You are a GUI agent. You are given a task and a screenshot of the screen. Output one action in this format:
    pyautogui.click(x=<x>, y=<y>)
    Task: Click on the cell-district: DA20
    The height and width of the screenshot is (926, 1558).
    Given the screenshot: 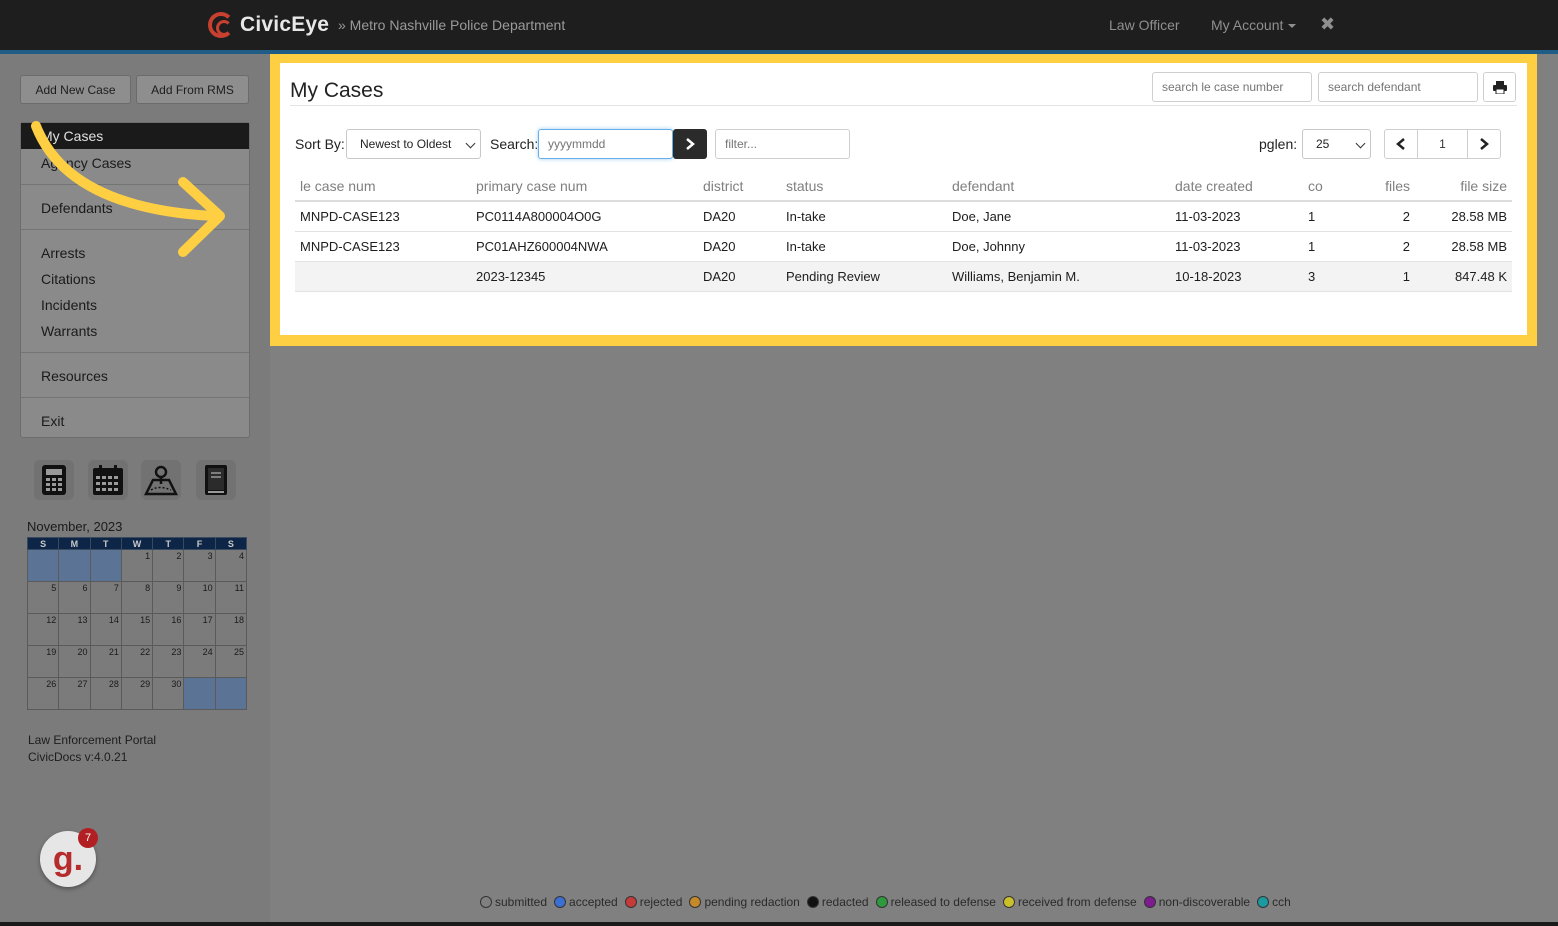 What is the action you would take?
    pyautogui.click(x=739, y=276)
    